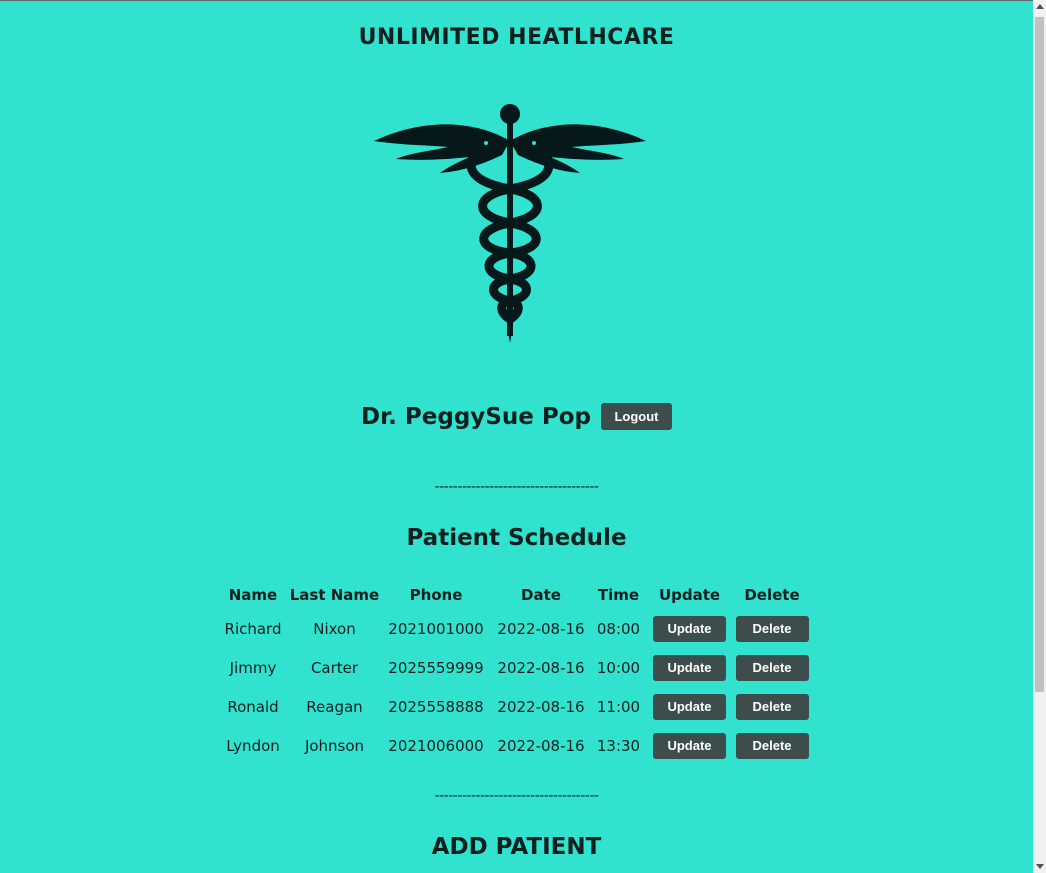 The image size is (1046, 873). Describe the element at coordinates (618, 745) in the screenshot. I see `cell-time: 13:30` at that location.